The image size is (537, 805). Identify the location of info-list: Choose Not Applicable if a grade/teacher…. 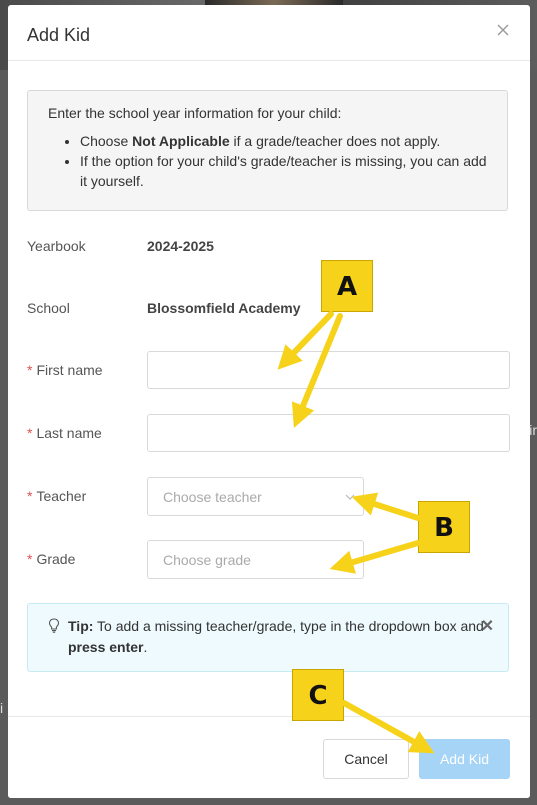
(267, 161).